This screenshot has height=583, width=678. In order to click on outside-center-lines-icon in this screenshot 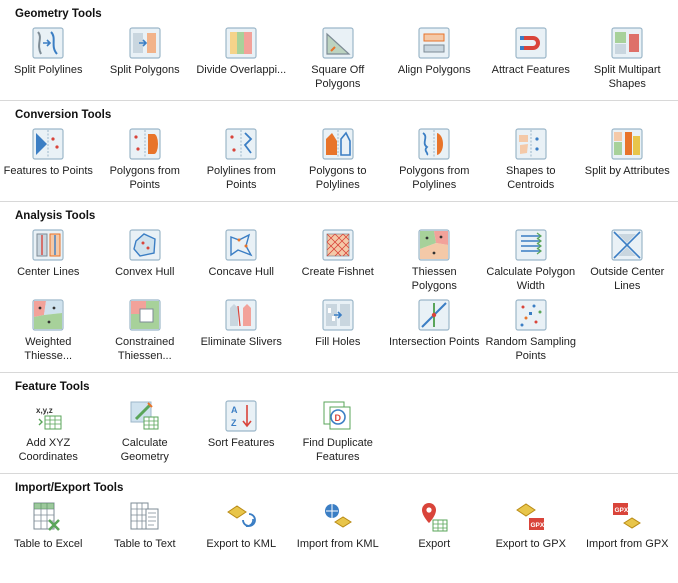, I will do `click(627, 245)`.